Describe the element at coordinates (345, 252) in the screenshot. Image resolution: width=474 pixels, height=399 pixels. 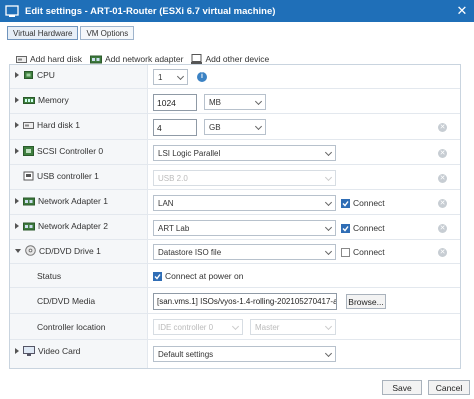
I see `checkbox-unchecked-icon` at that location.